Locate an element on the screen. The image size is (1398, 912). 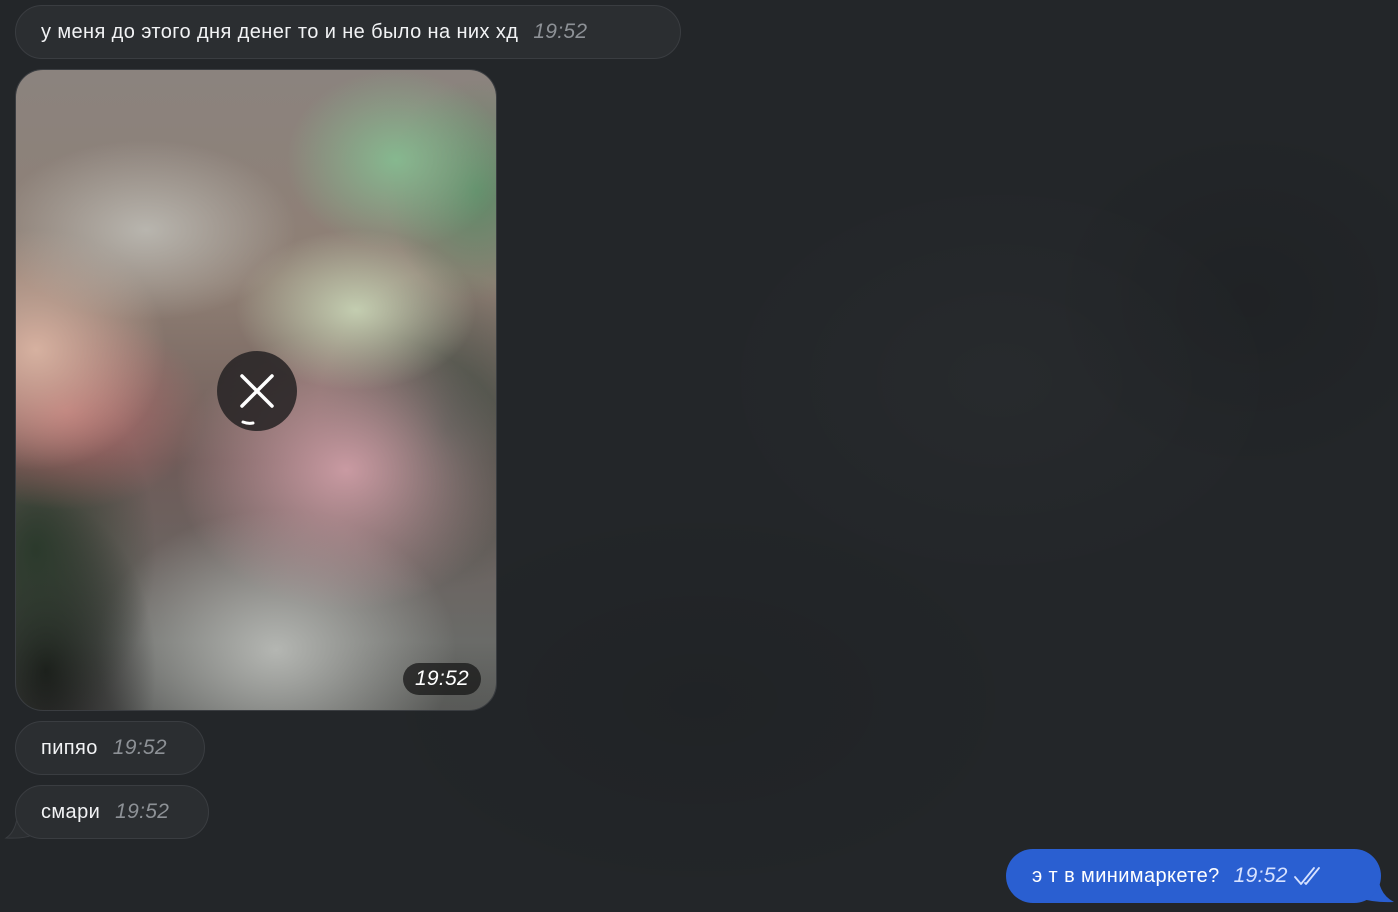
message-text: смари is located at coordinates (71, 811).